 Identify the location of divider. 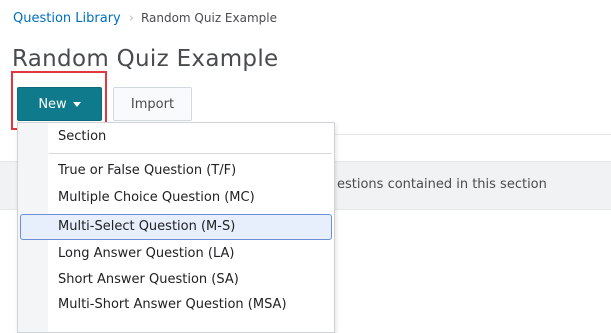
(473, 134).